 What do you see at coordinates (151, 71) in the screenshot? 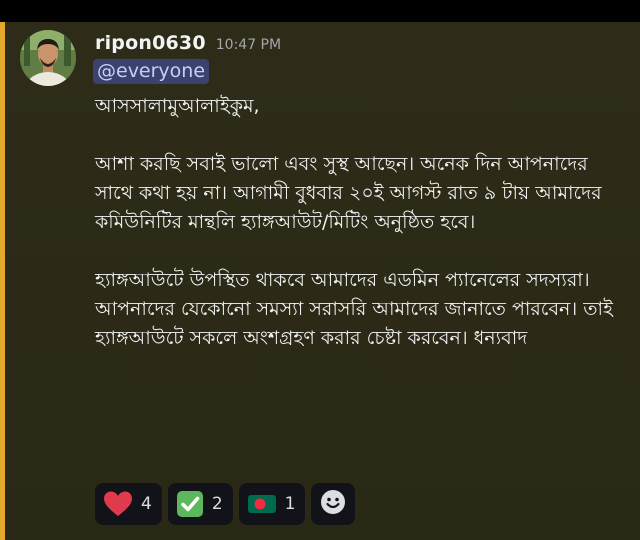
I see `everyone-mention: @everyone` at bounding box center [151, 71].